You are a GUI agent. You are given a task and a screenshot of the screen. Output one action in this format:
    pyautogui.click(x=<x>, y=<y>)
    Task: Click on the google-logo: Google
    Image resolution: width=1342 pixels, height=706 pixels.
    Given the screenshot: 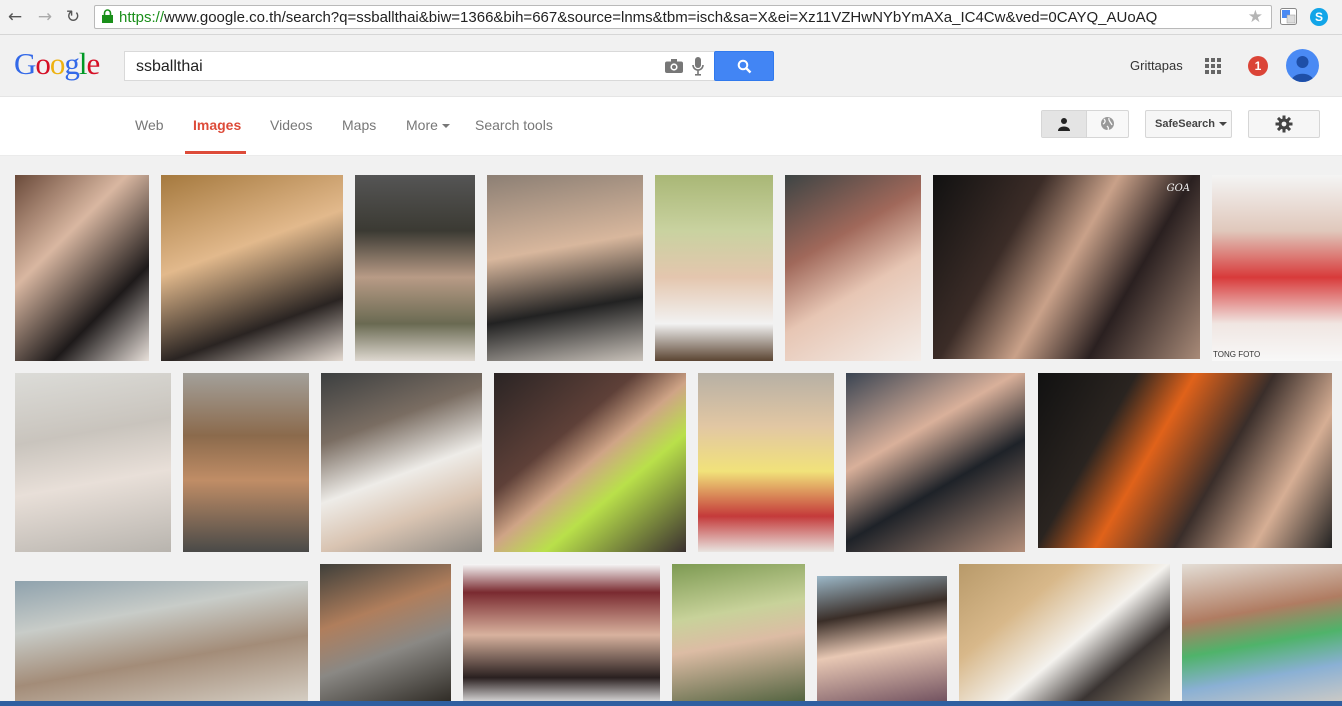 What is the action you would take?
    pyautogui.click(x=57, y=64)
    